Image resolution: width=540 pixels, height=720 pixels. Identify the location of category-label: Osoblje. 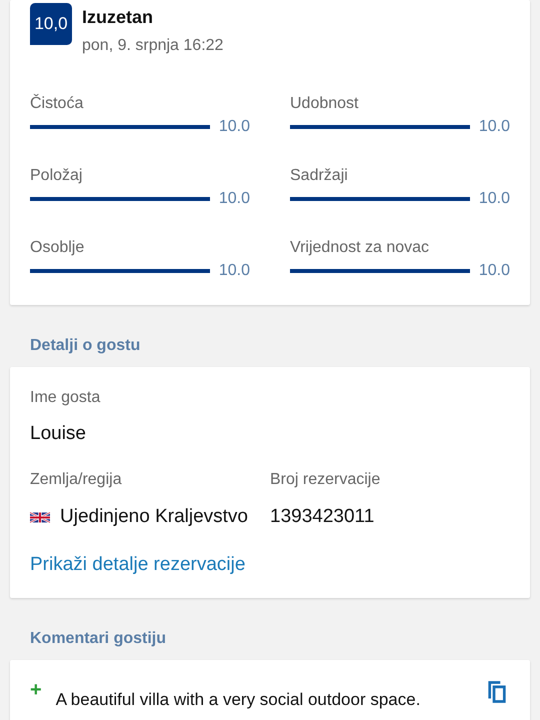
(58, 248).